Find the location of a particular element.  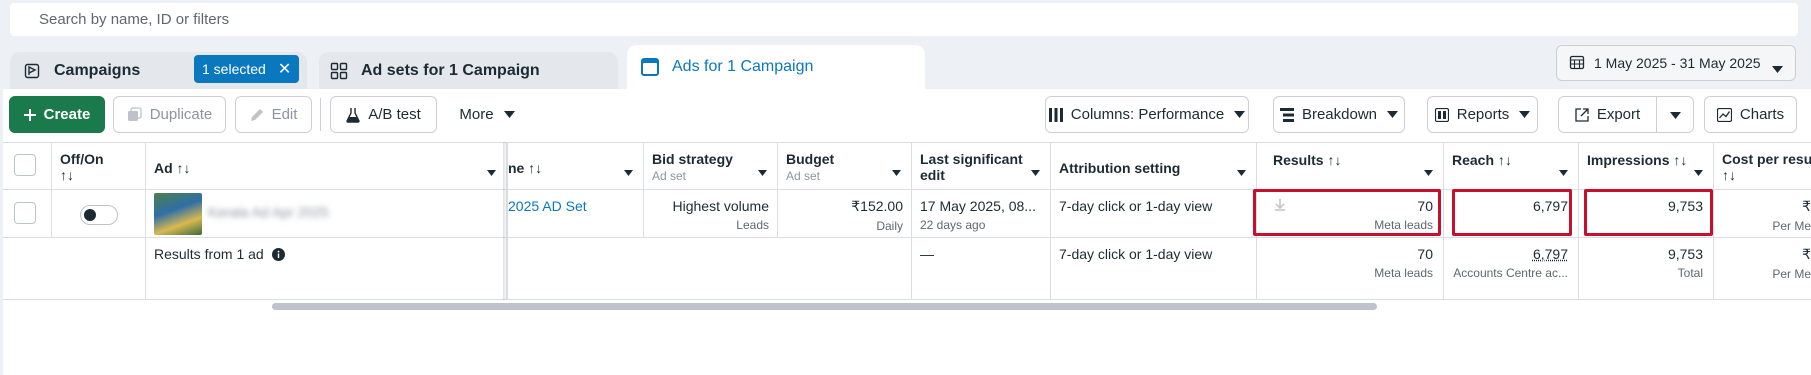

columns-button: Columns: Performance is located at coordinates (1147, 114).